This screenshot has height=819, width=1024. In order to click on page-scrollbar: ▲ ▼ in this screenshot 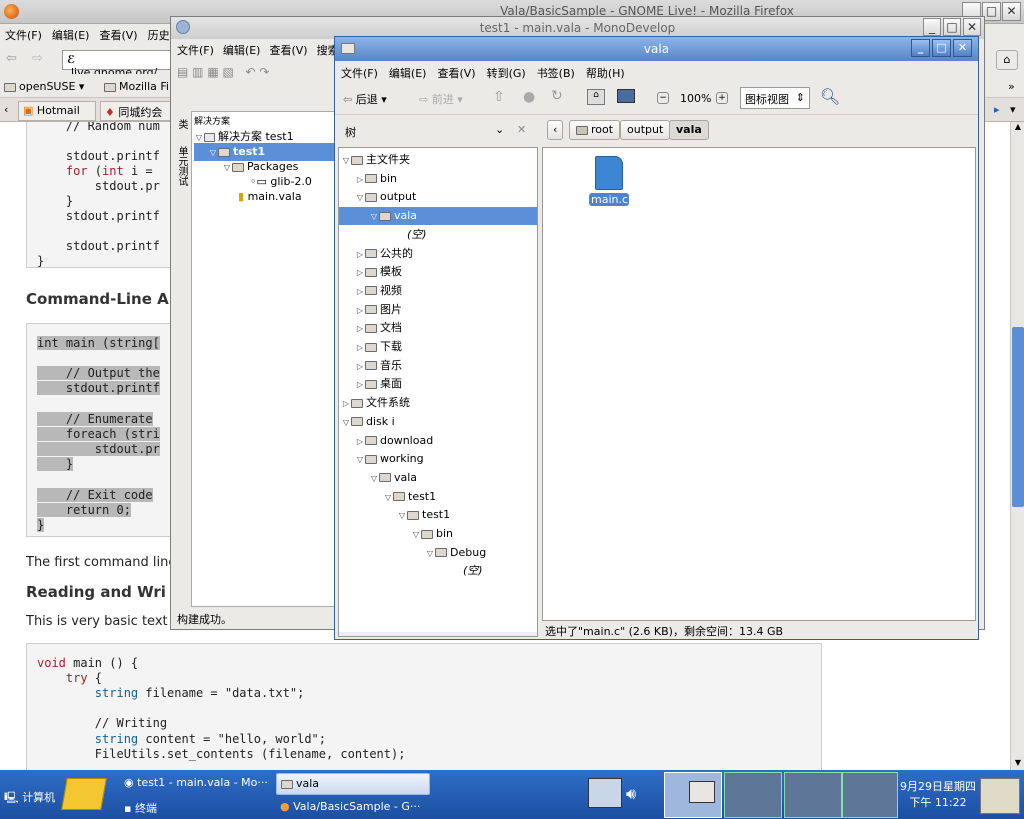, I will do `click(1017, 446)`.